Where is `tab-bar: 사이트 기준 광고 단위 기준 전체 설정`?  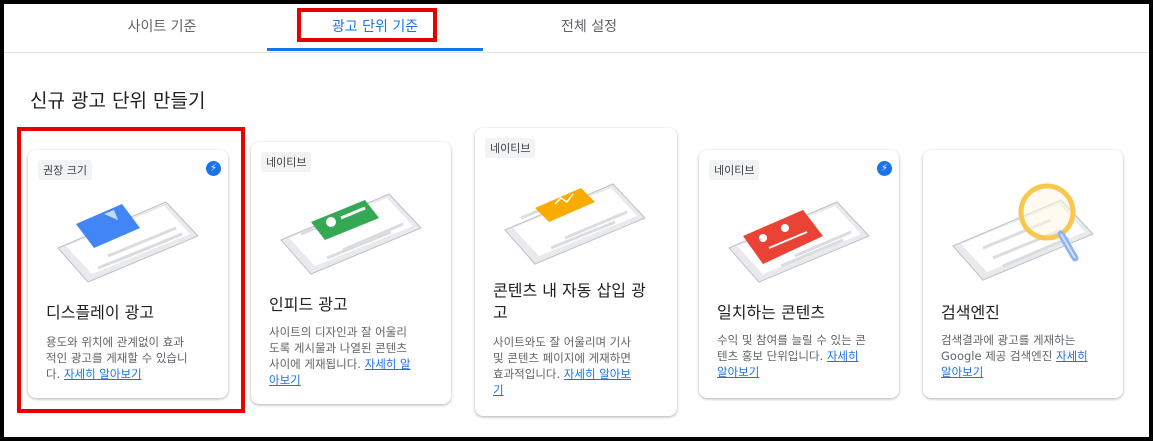 tab-bar: 사이트 기준 광고 단위 기준 전체 설정 is located at coordinates (576, 28).